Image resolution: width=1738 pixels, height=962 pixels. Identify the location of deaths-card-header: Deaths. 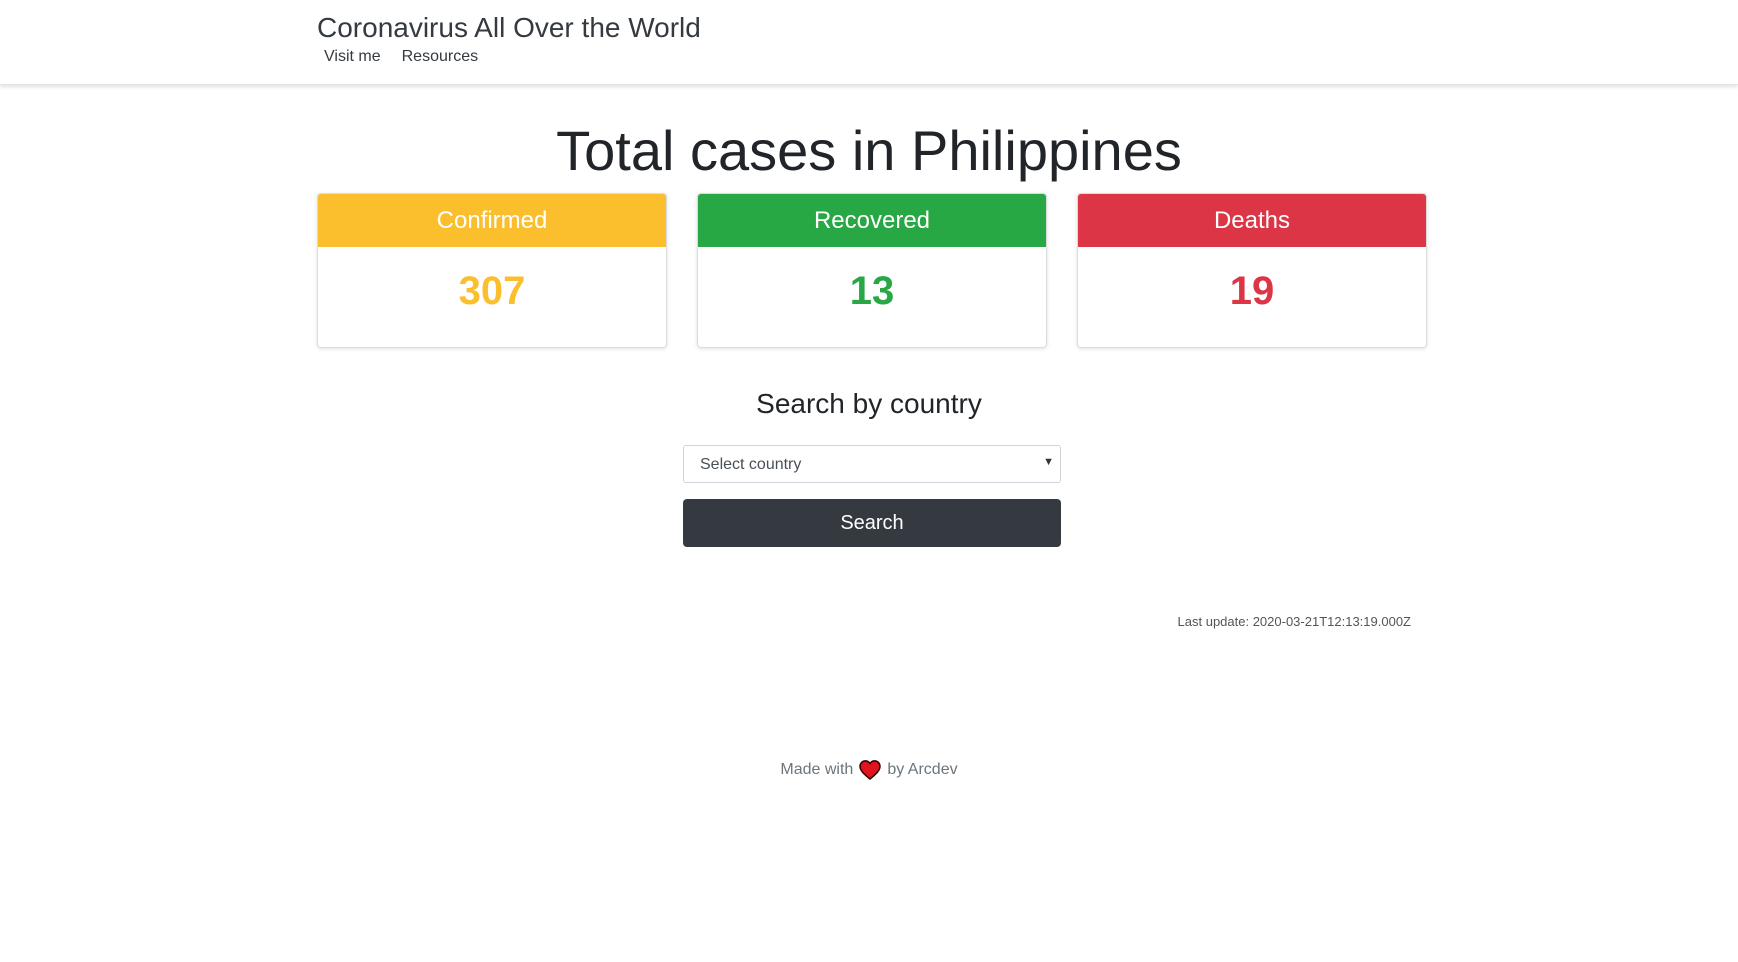
(1252, 220).